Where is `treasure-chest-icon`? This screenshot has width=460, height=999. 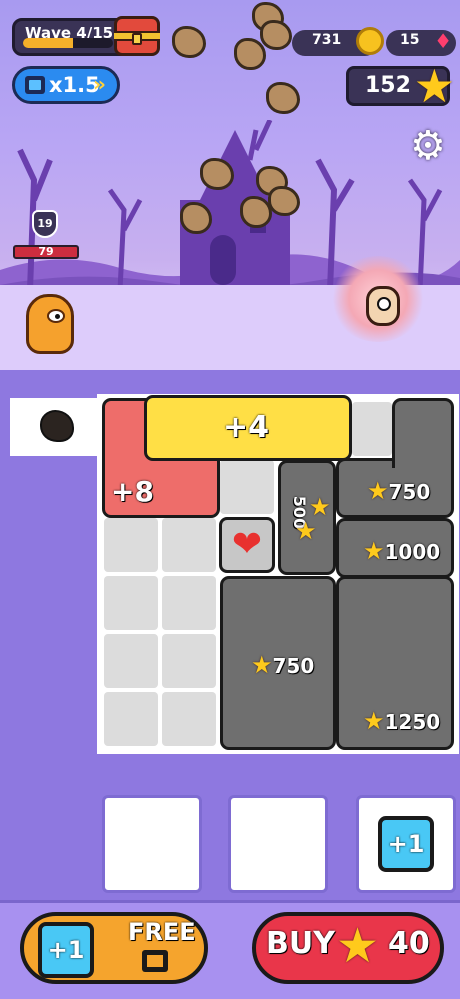 treasure-chest-icon is located at coordinates (137, 36).